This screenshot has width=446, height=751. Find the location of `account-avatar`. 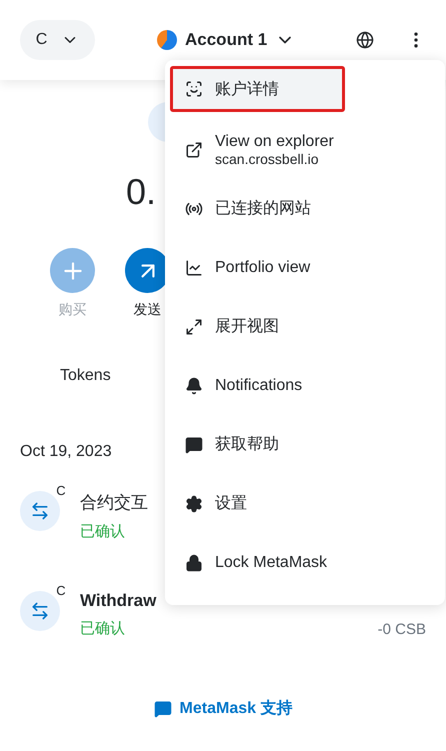

account-avatar is located at coordinates (167, 40).